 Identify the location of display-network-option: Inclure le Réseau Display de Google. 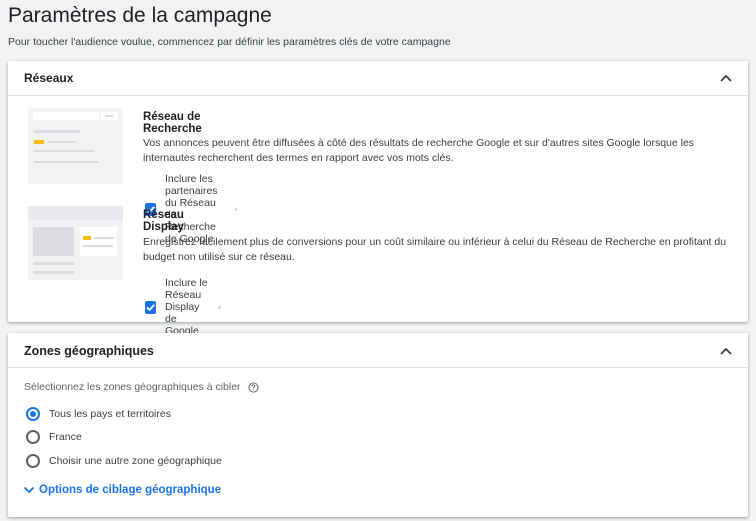
(183, 307).